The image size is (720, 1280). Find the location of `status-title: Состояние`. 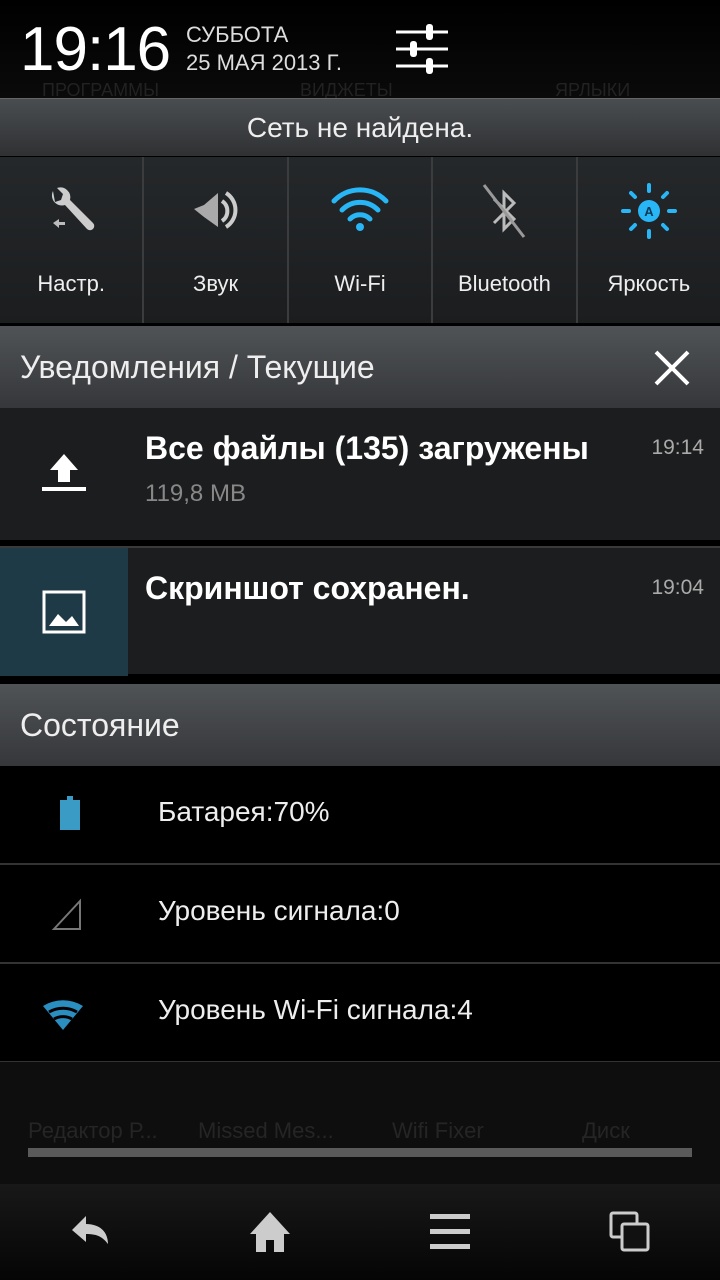

status-title: Состояние is located at coordinates (100, 725).